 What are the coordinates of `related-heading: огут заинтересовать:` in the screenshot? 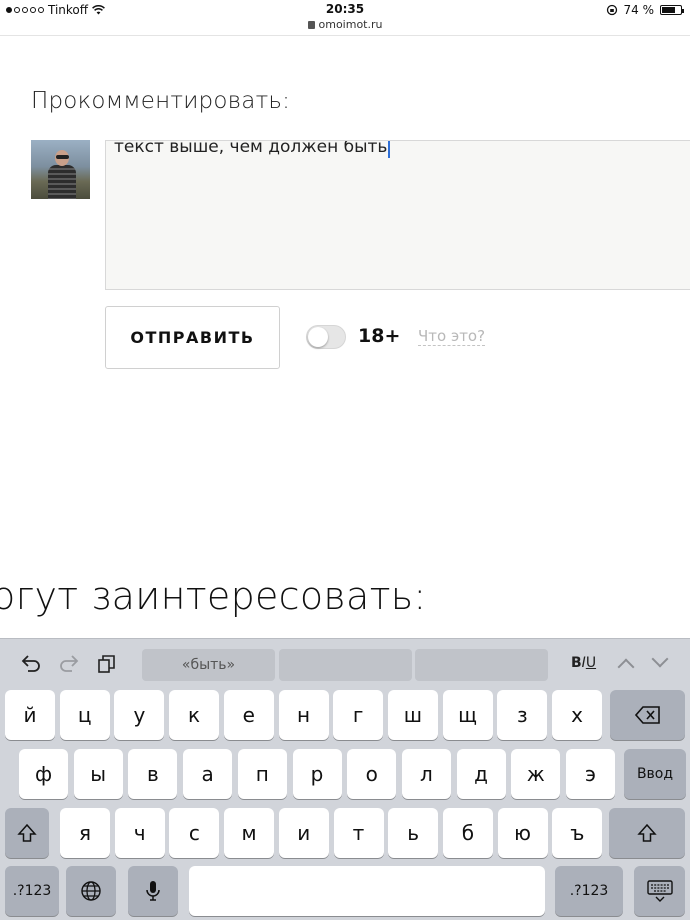 It's located at (213, 596).